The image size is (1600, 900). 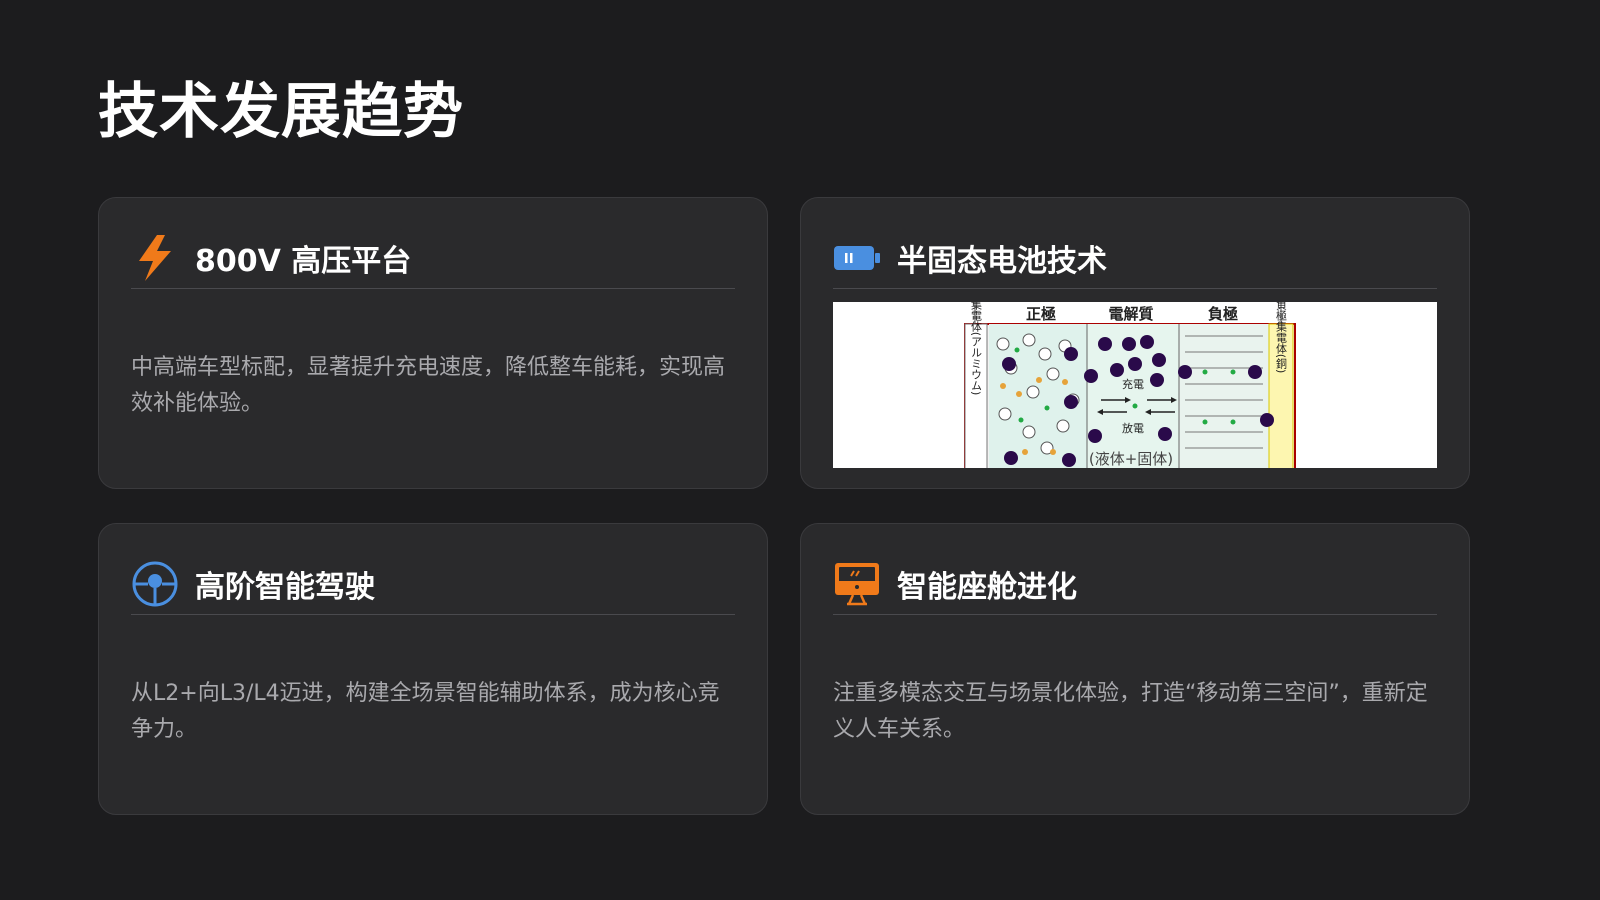 I want to click on left-collector-label: 正極集電体(アルミウム), so click(x=976, y=348).